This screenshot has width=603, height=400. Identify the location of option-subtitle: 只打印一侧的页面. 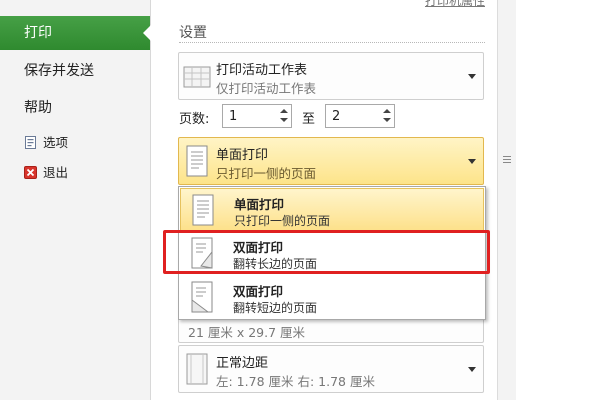
(282, 221).